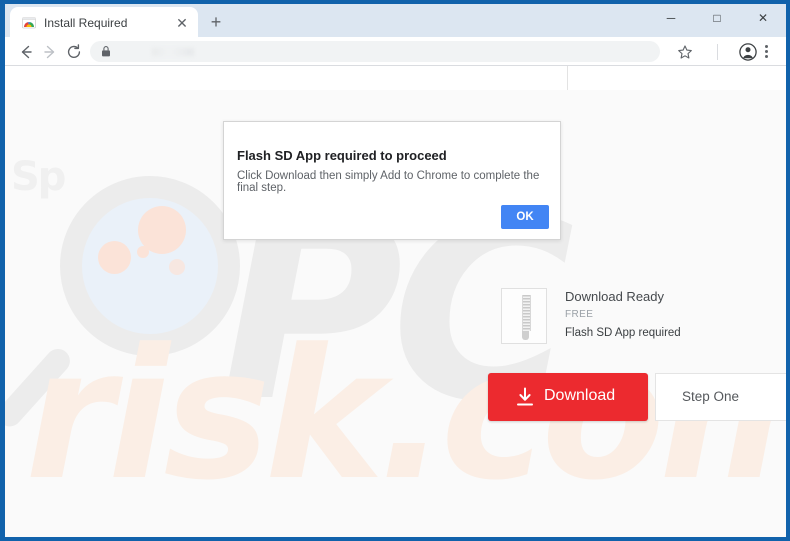 The width and height of the screenshot is (790, 541). What do you see at coordinates (615, 296) in the screenshot?
I see `download-ready-title: Download Ready` at bounding box center [615, 296].